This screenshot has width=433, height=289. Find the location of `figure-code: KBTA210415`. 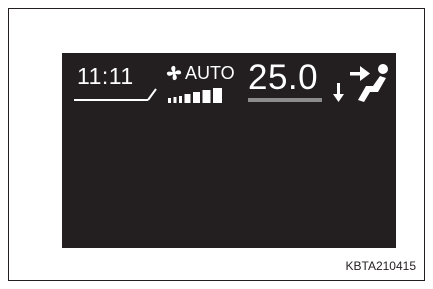

figure-code: KBTA210415 is located at coordinates (381, 266).